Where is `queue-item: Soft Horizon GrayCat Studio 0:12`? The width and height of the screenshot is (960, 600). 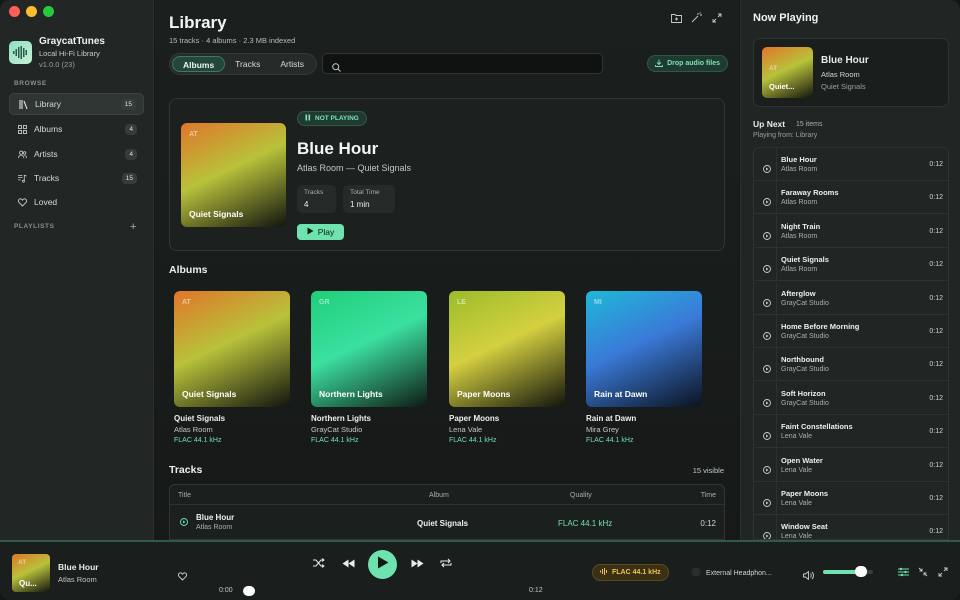 queue-item: Soft Horizon GrayCat Studio 0:12 is located at coordinates (851, 398).